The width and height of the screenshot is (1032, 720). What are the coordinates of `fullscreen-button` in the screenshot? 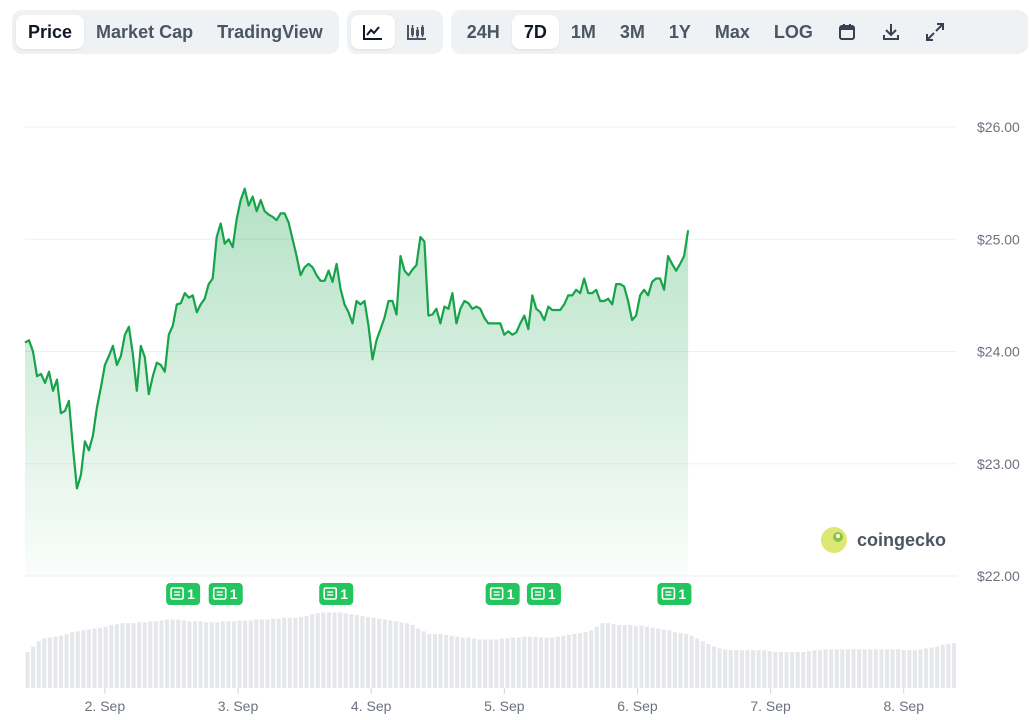 It's located at (935, 32).